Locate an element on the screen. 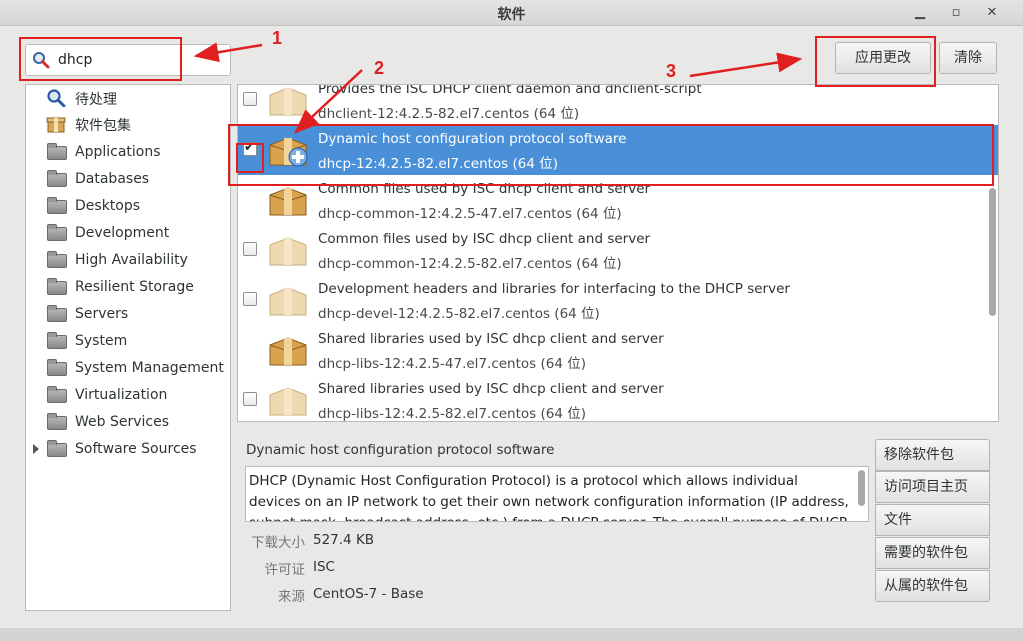  annotation-arrows is located at coordinates (498, 88).